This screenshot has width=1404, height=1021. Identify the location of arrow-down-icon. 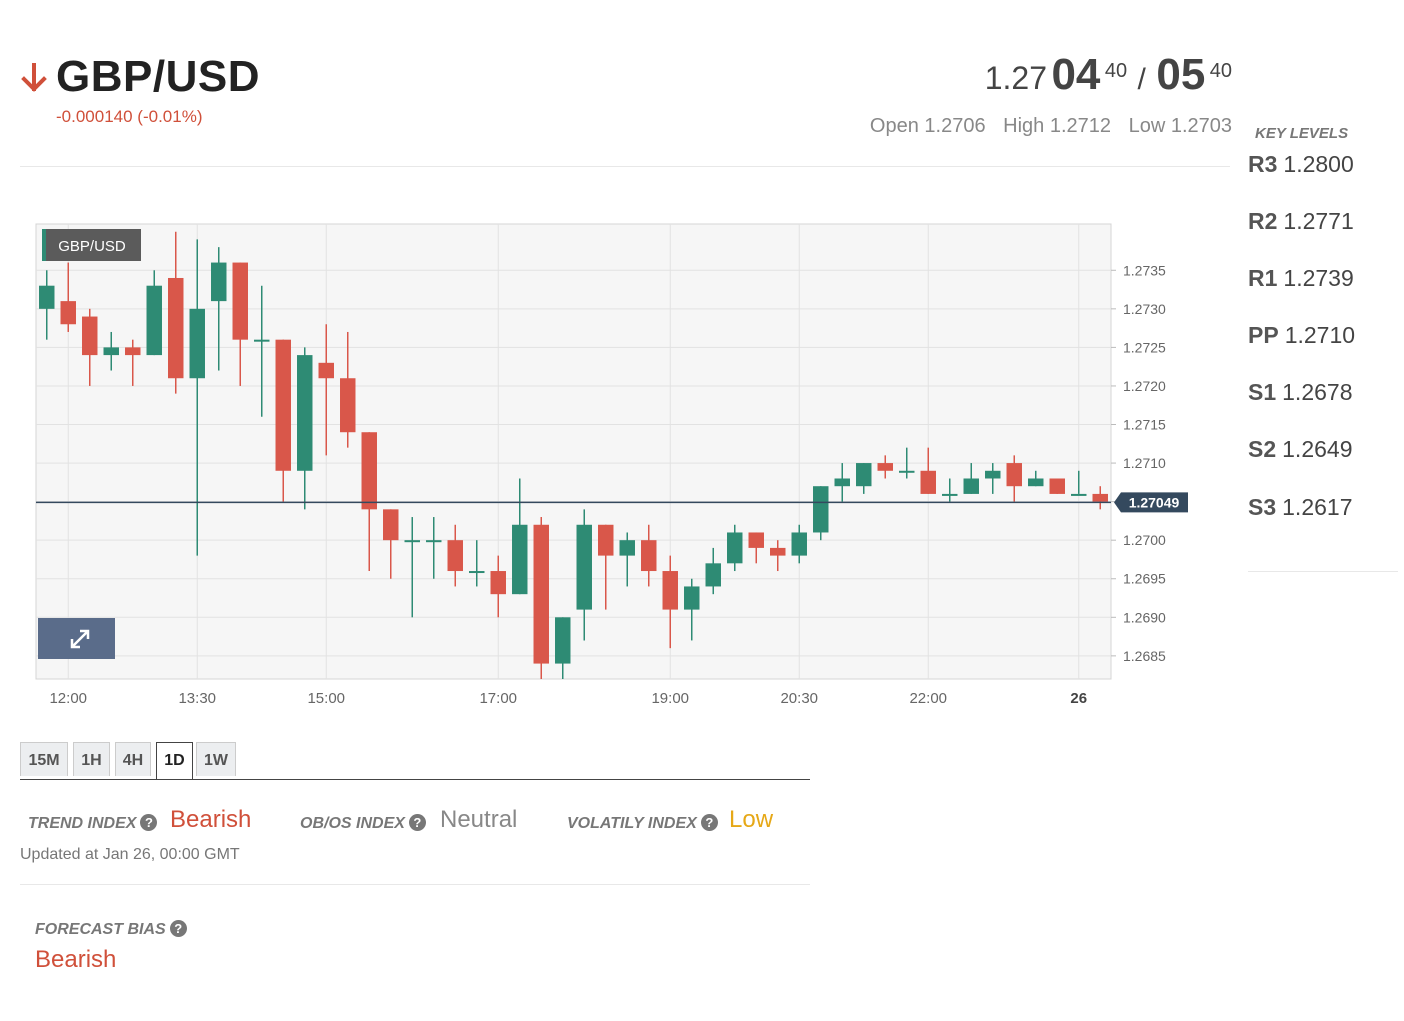
(34, 77).